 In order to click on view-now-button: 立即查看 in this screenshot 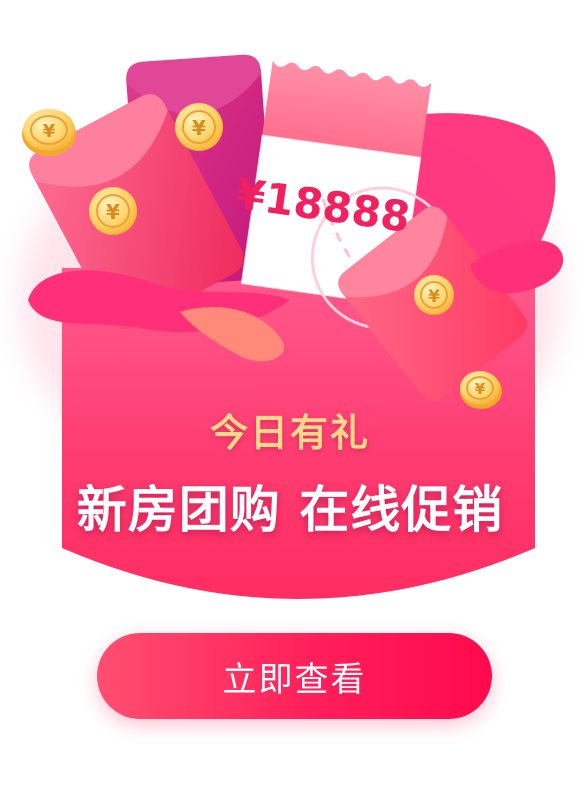, I will do `click(294, 676)`.